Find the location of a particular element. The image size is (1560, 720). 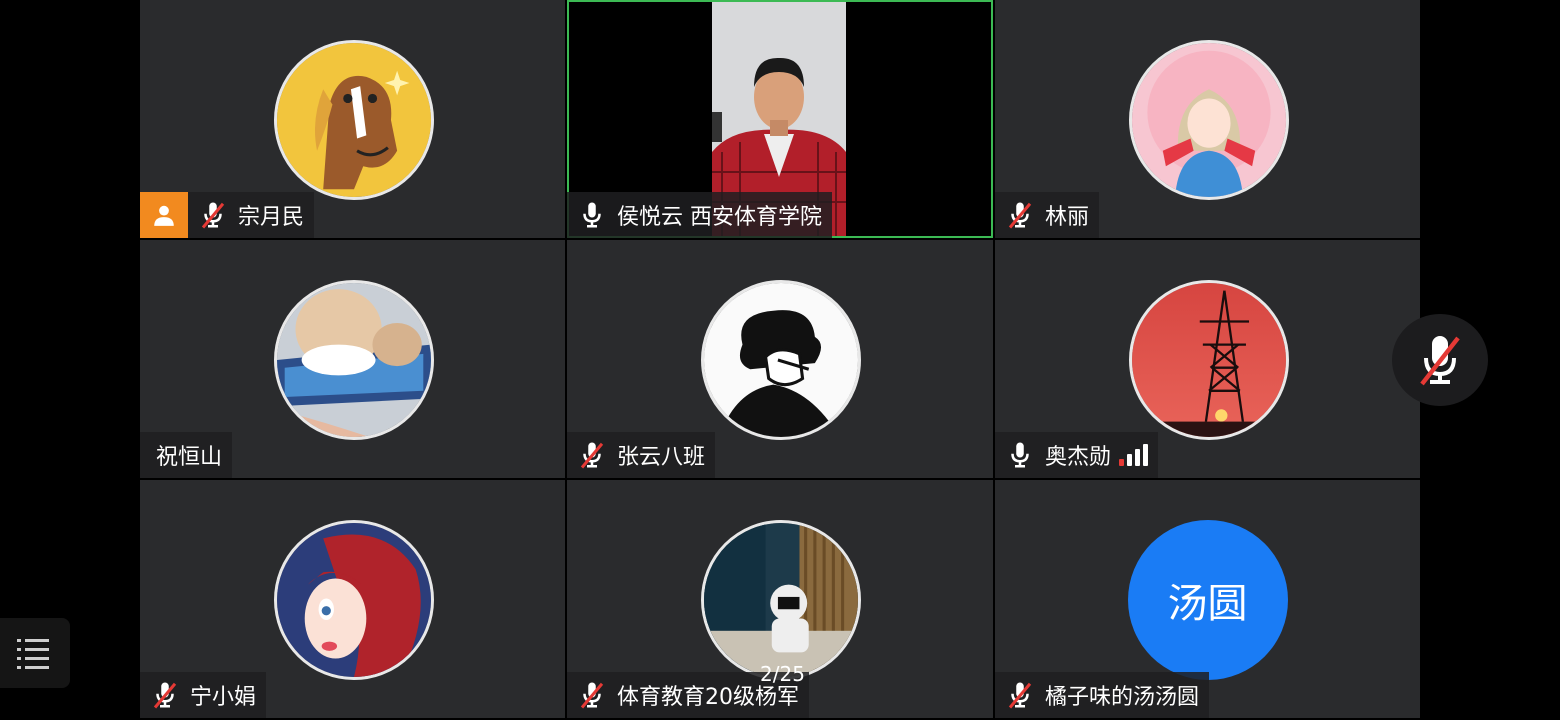

participant-name: 侯悦云 西安体育学院 is located at coordinates (719, 217).